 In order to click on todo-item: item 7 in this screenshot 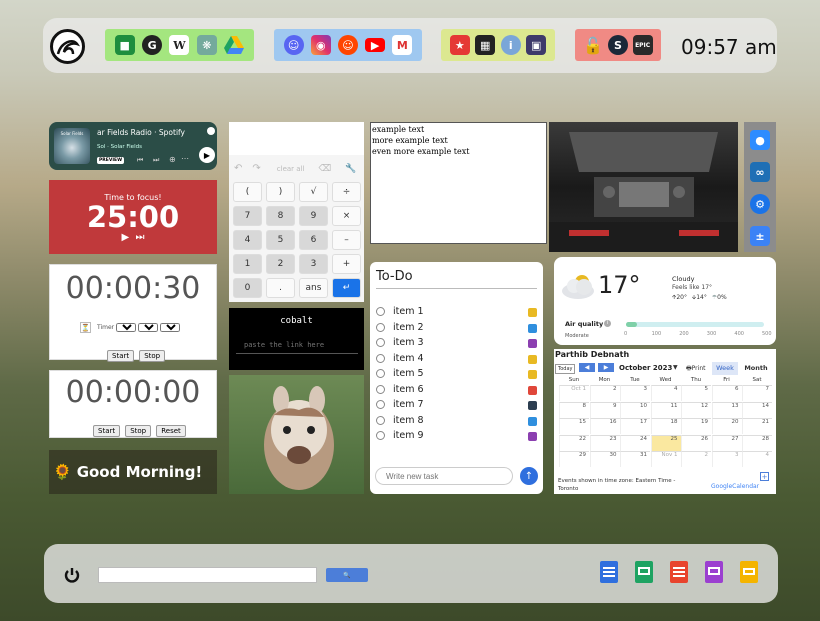, I will do `click(400, 404)`.